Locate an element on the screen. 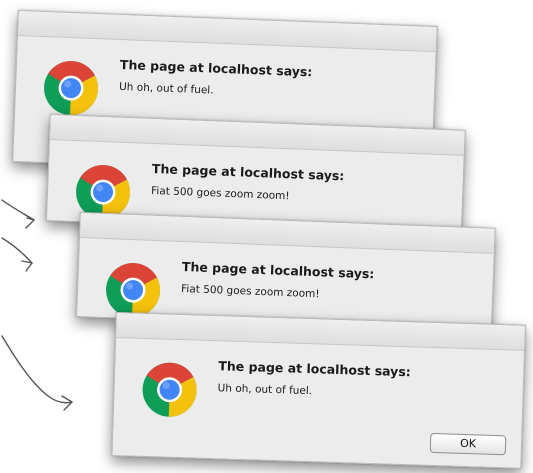 The width and height of the screenshot is (533, 473). dialog-title-bar is located at coordinates (227, 32).